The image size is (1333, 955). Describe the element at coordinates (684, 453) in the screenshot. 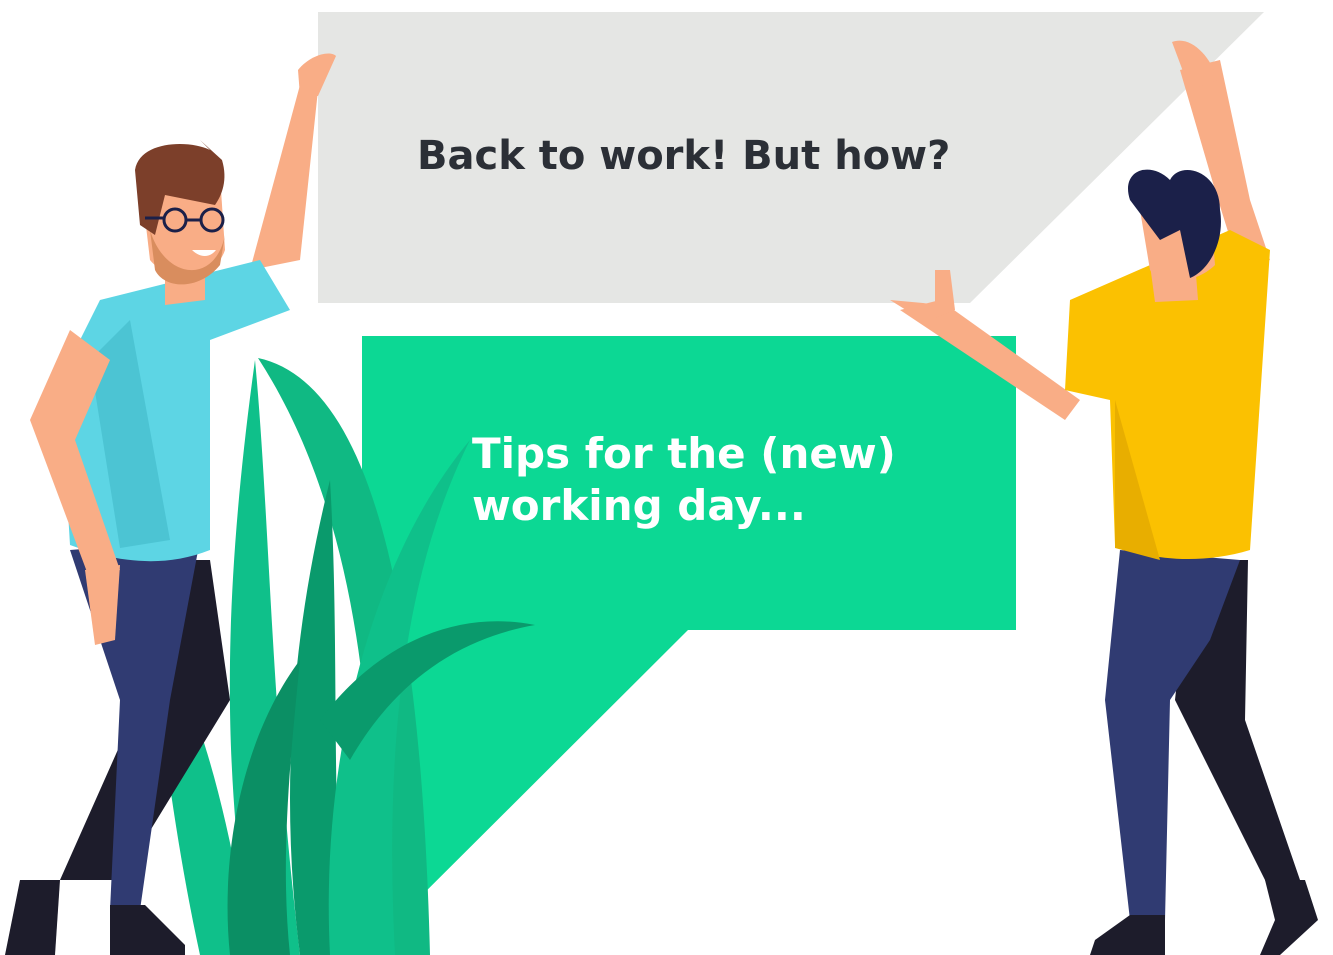

I see `bubble-text-line-1: Tips for the (new)` at that location.